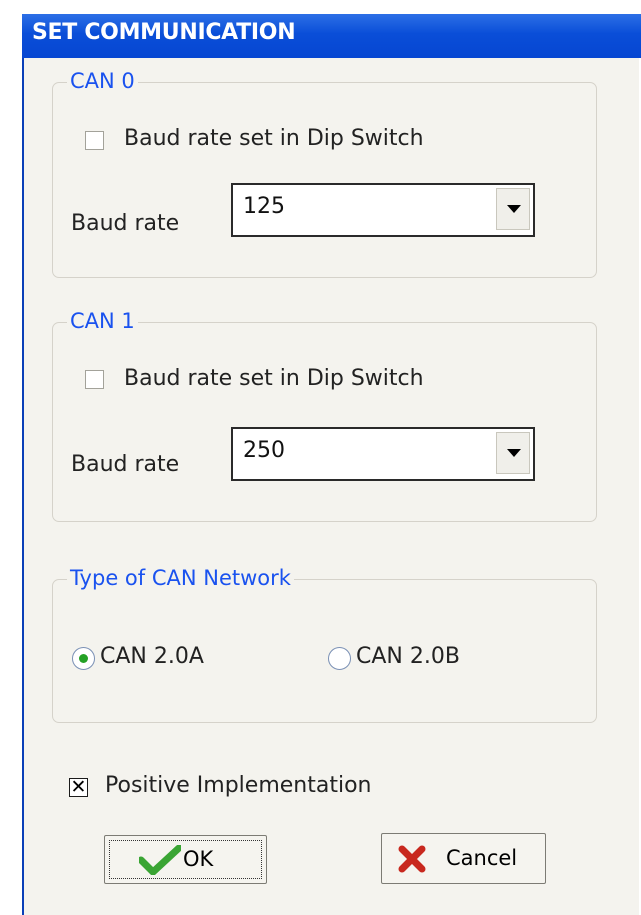 The width and height of the screenshot is (641, 915). What do you see at coordinates (94, 379) in the screenshot?
I see `can1-dip-switch-checkbox` at bounding box center [94, 379].